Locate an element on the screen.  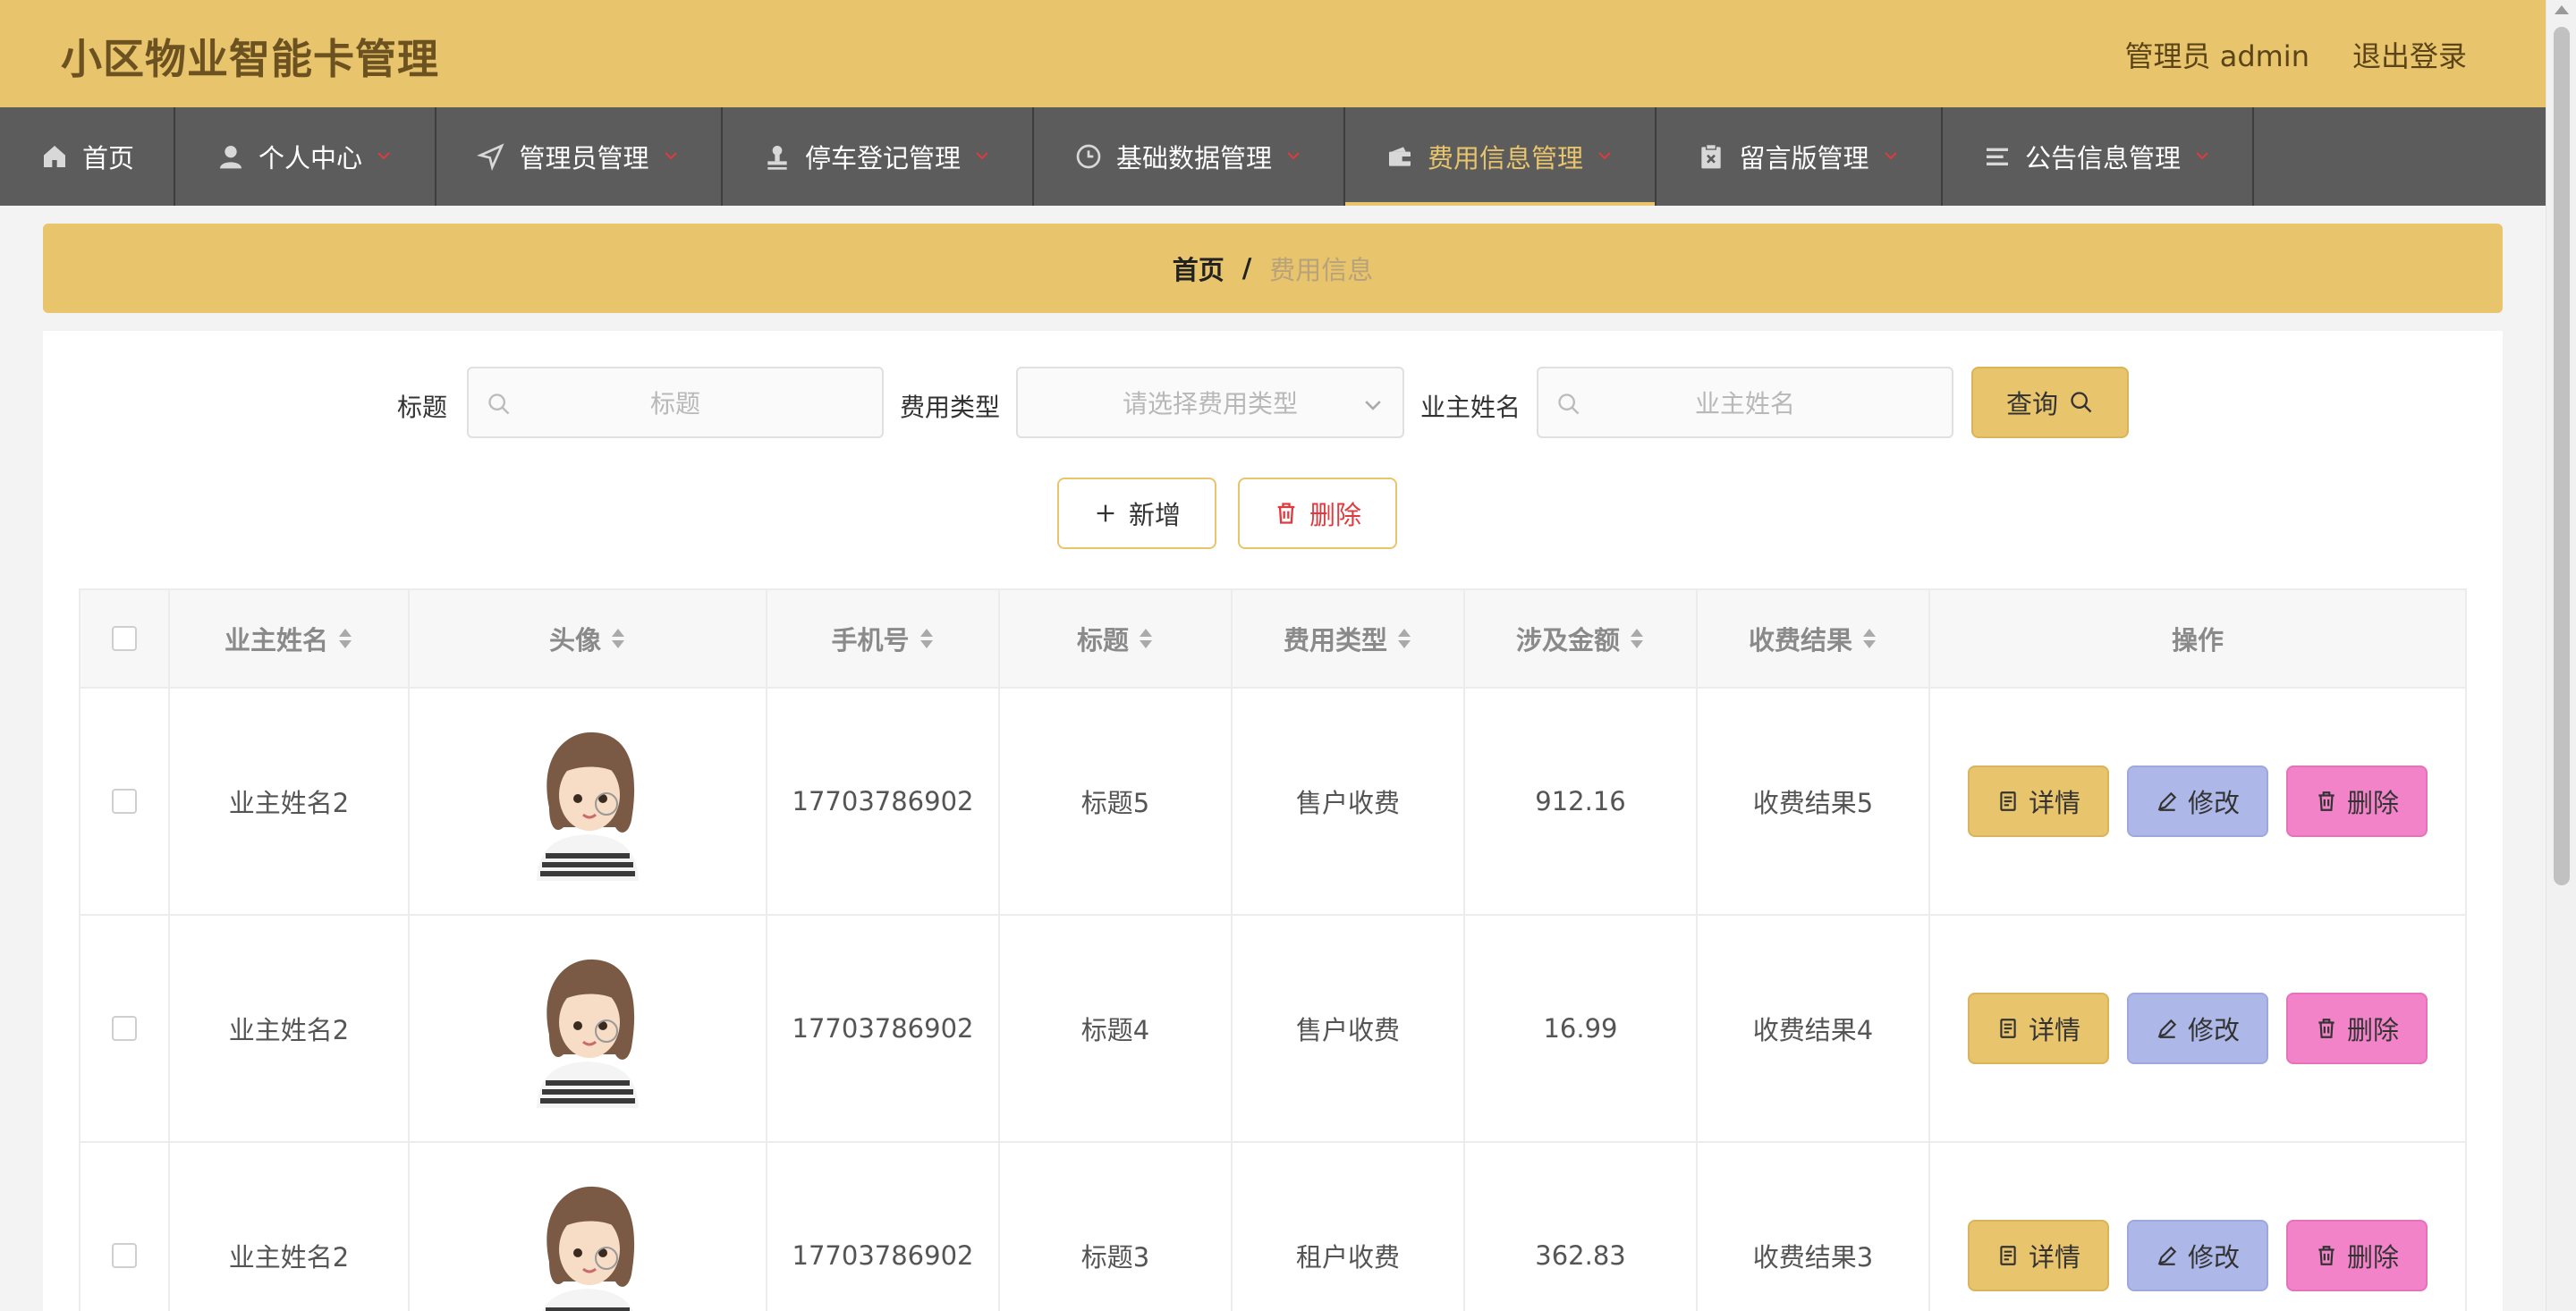
nav-label: 基础数据管理 is located at coordinates (1193, 158).